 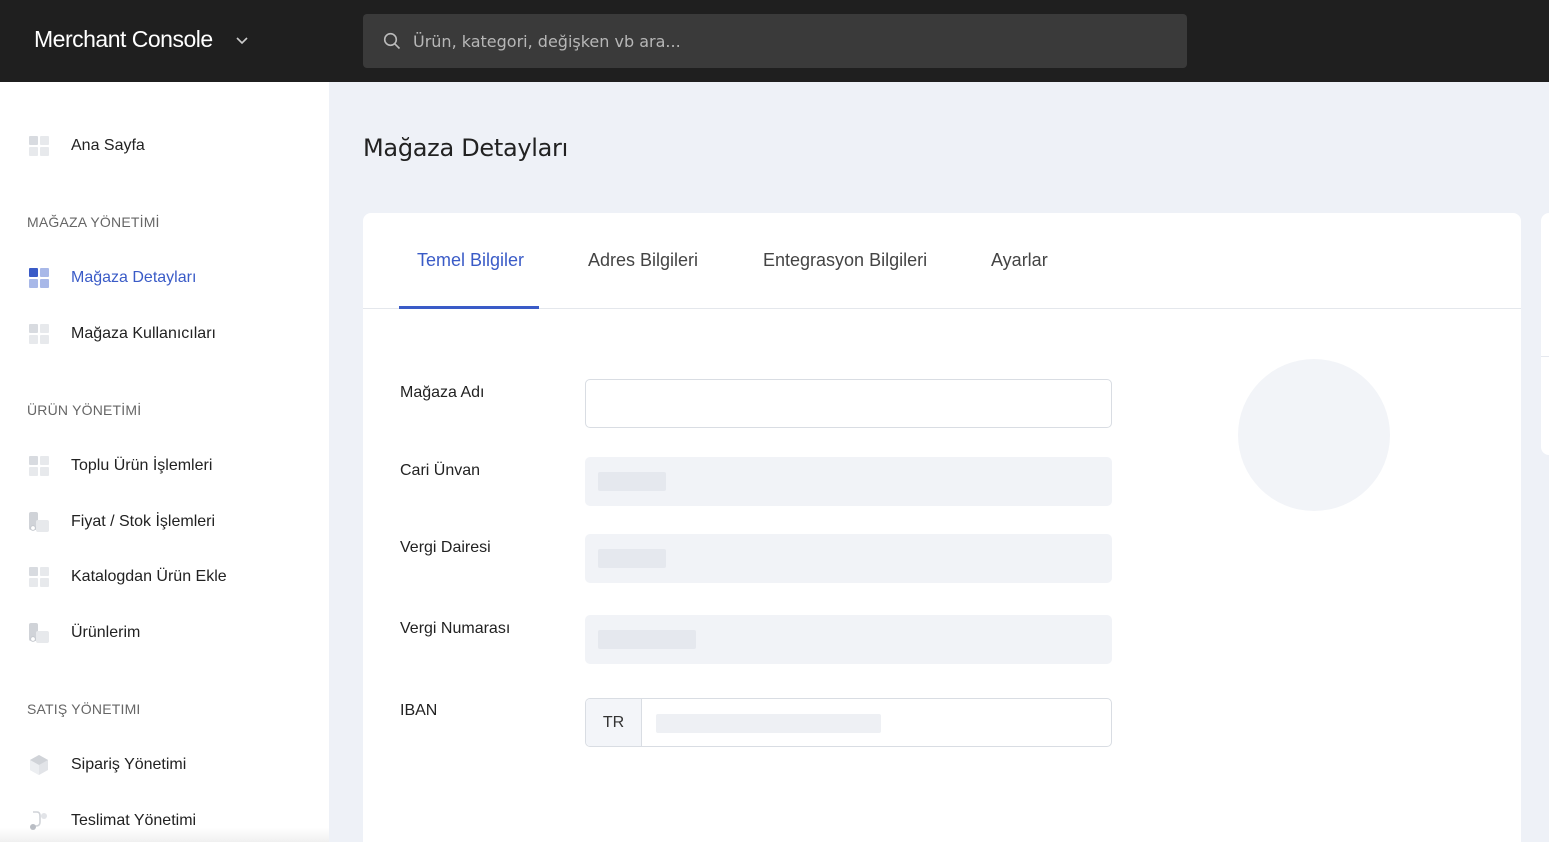 I want to click on tax-number-label: Vergi Numarası, so click(x=455, y=628).